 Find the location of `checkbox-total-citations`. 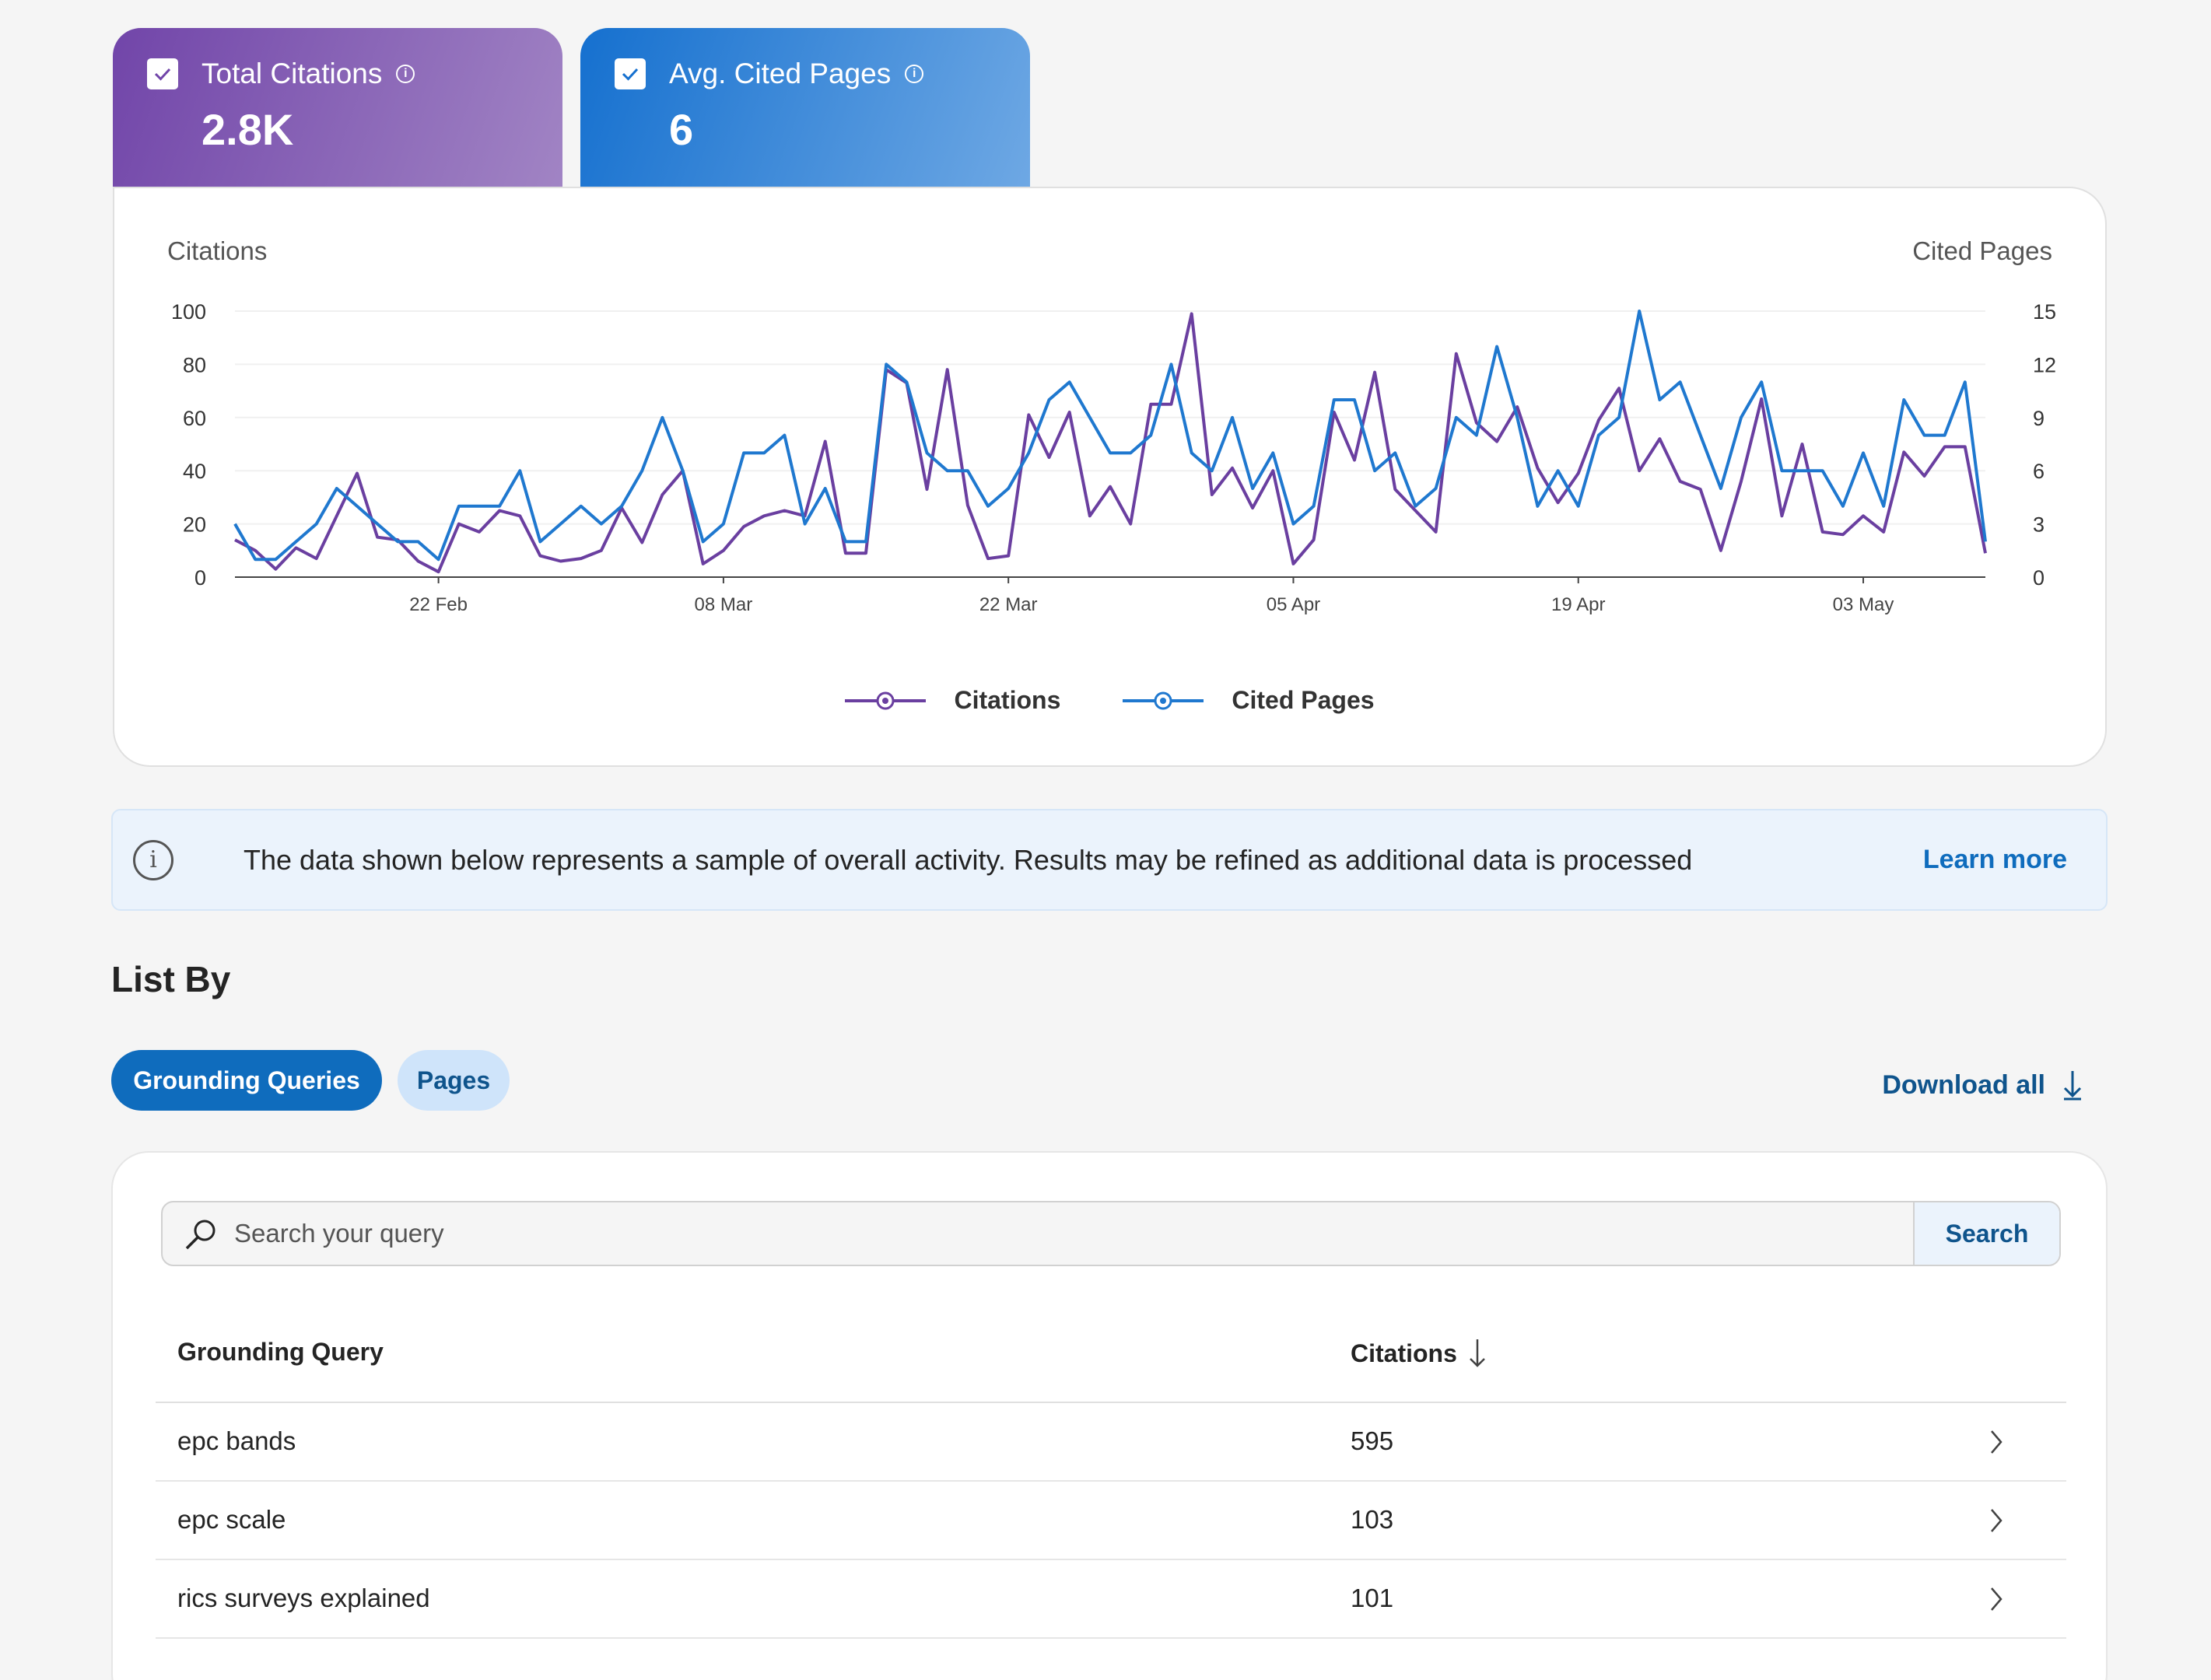

checkbox-total-citations is located at coordinates (162, 73).